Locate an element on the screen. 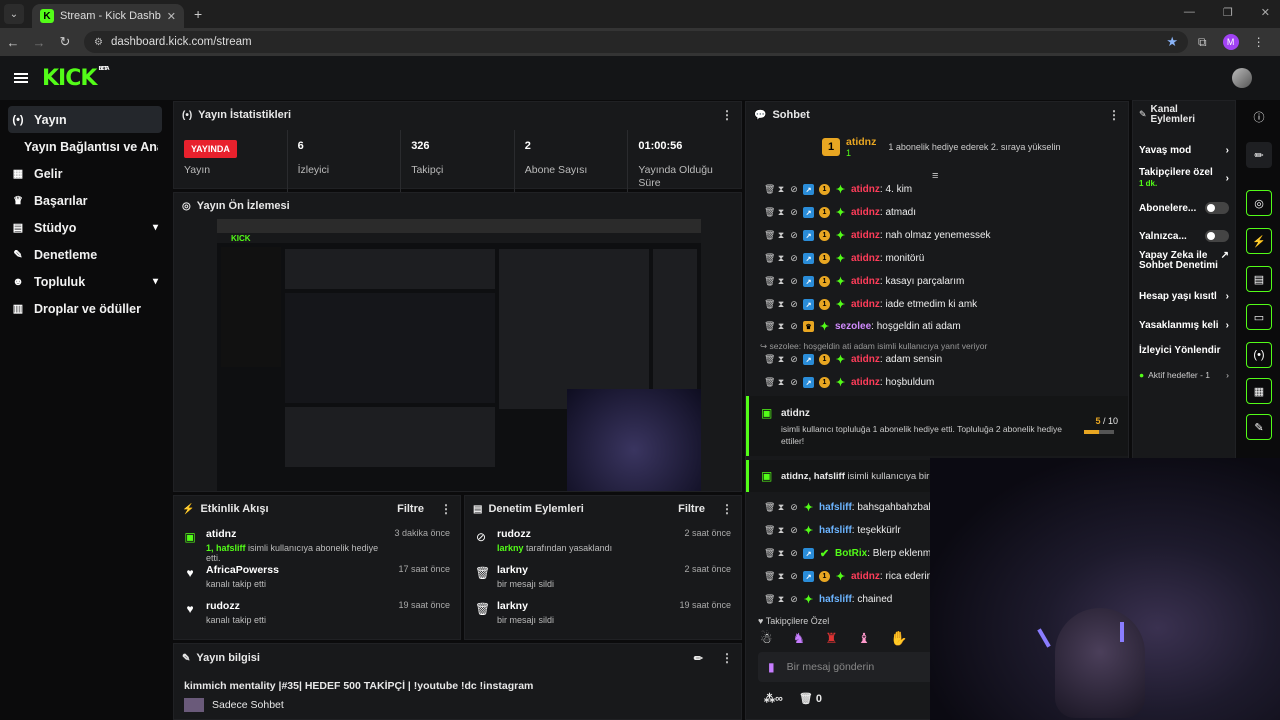 This screenshot has width=1280, height=720. profile-avatar: M is located at coordinates (1230, 42).